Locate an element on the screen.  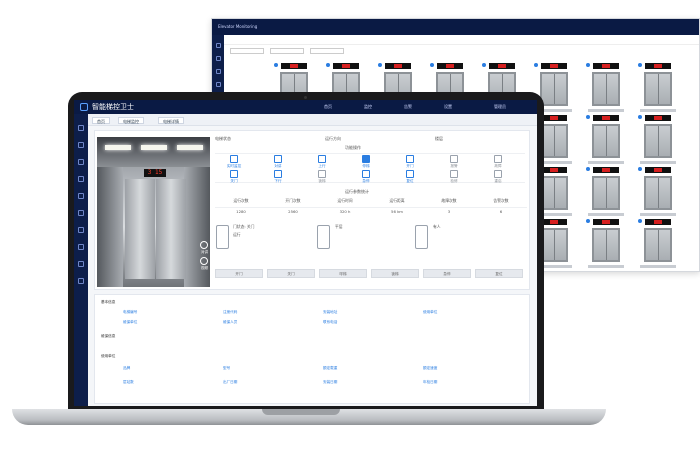
info-field: 维保单位 is located at coordinates (130, 322).